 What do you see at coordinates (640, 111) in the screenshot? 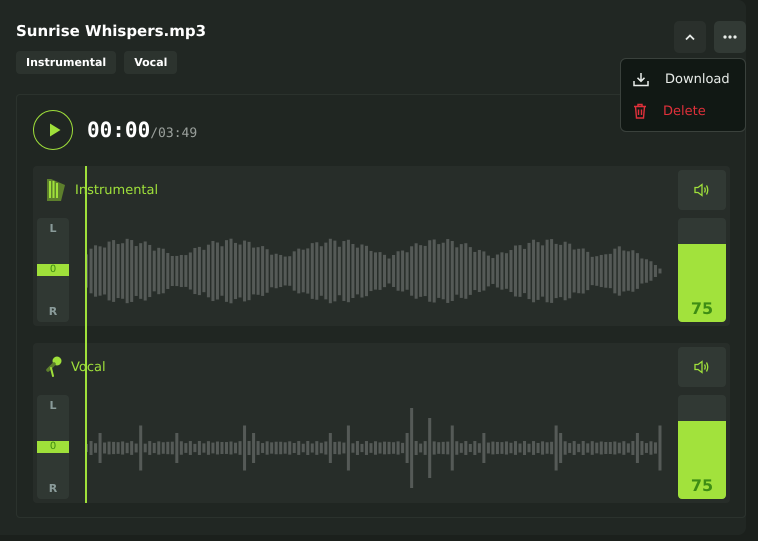
I see `trash-icon` at bounding box center [640, 111].